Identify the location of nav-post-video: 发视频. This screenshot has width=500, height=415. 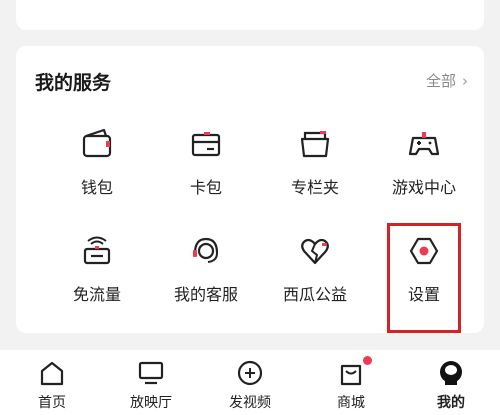
(250, 385).